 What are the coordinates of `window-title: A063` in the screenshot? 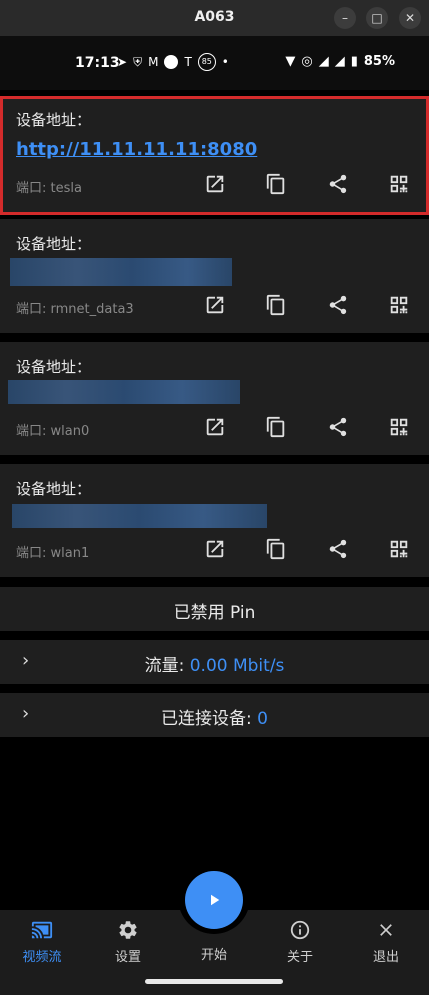 It's located at (214, 17).